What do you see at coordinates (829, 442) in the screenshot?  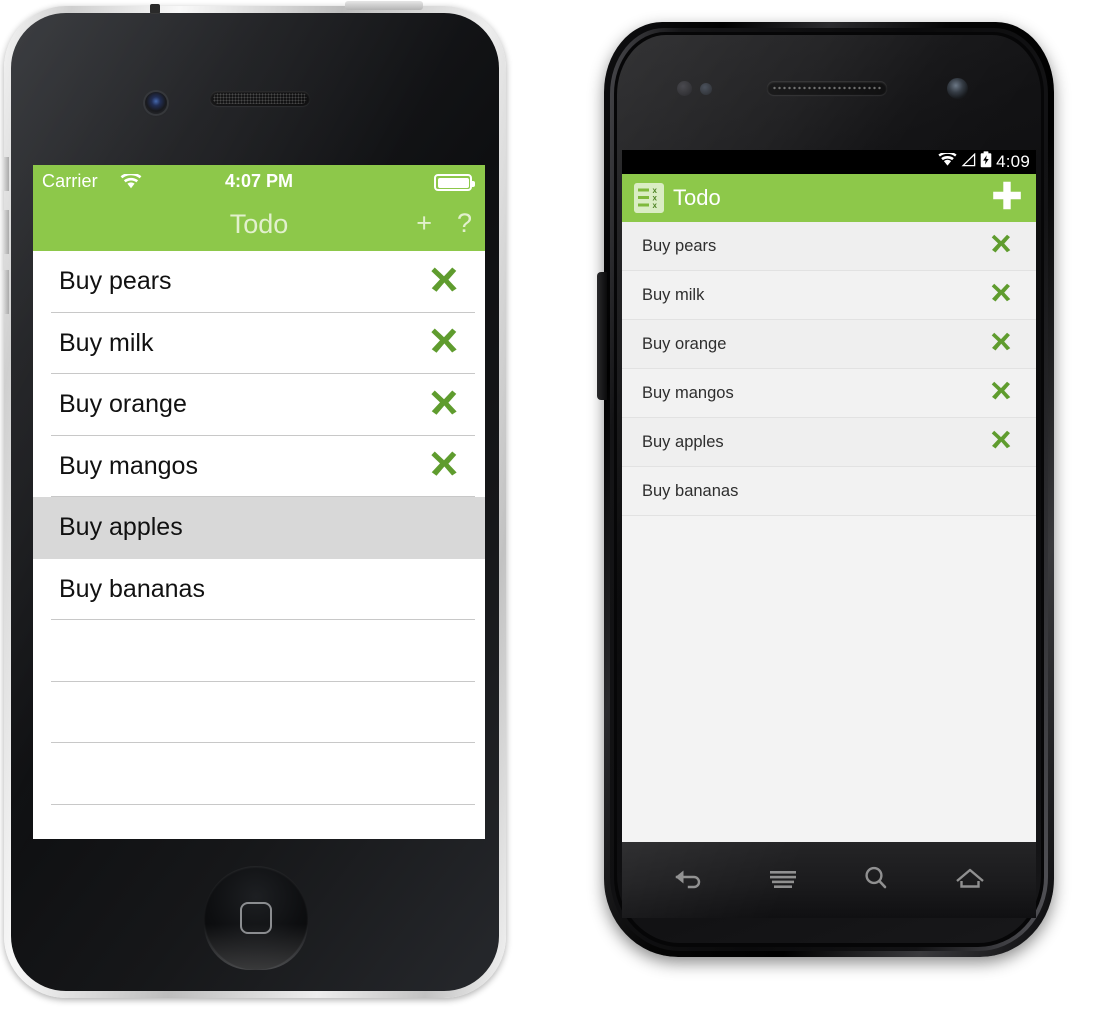 I see `android-todo-row: Buy apples` at bounding box center [829, 442].